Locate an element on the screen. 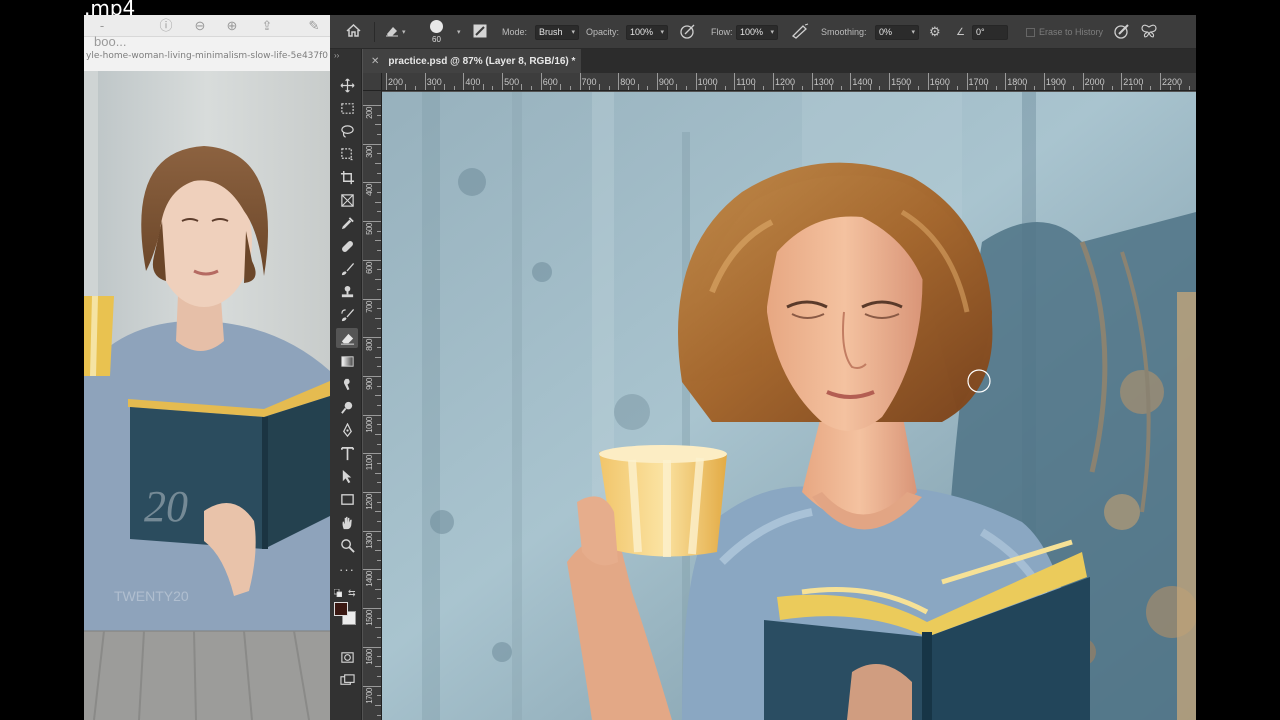 This screenshot has width=1280, height=720. opacity-field: 100% ▾ is located at coordinates (647, 32).